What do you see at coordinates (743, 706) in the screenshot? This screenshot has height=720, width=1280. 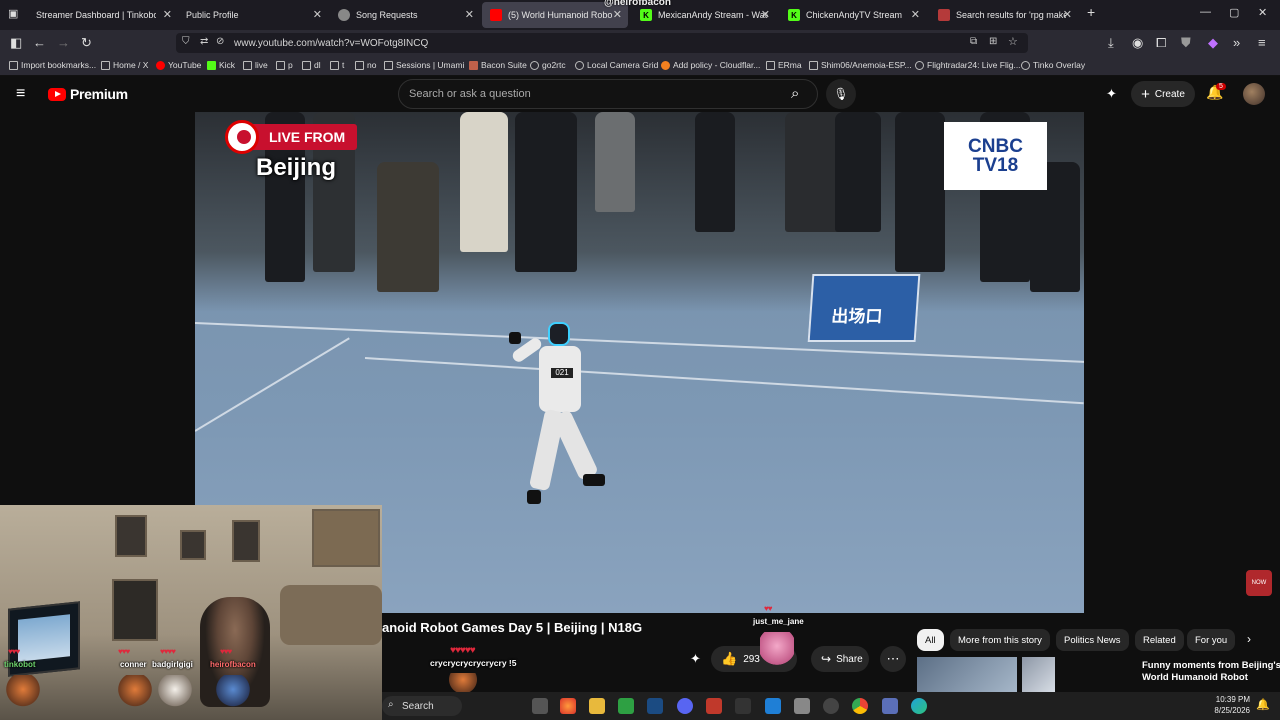 I see `terminal-icon` at bounding box center [743, 706].